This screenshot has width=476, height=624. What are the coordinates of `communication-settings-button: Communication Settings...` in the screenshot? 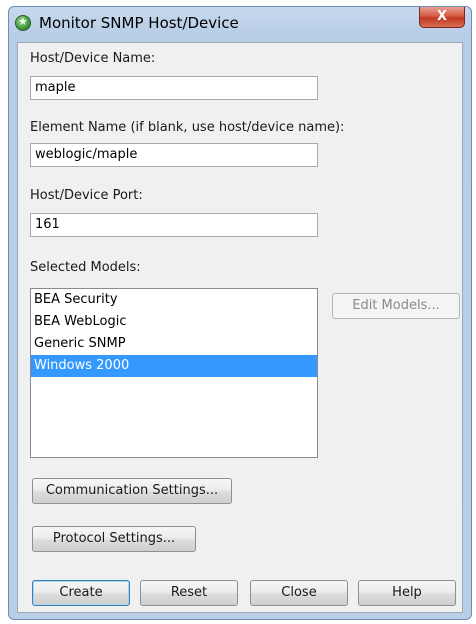 It's located at (132, 491).